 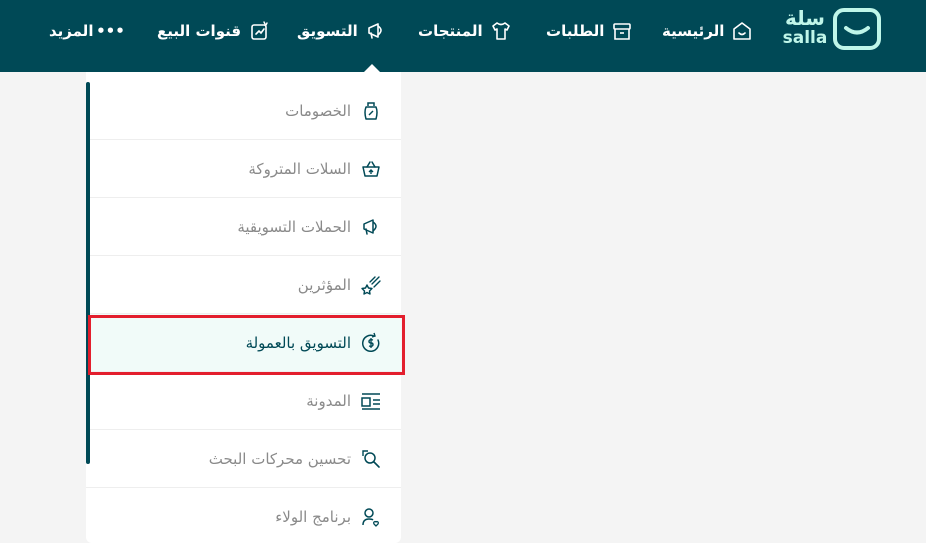 What do you see at coordinates (294, 226) in the screenshot?
I see `menu-item-label: الحملات التسويقية` at bounding box center [294, 226].